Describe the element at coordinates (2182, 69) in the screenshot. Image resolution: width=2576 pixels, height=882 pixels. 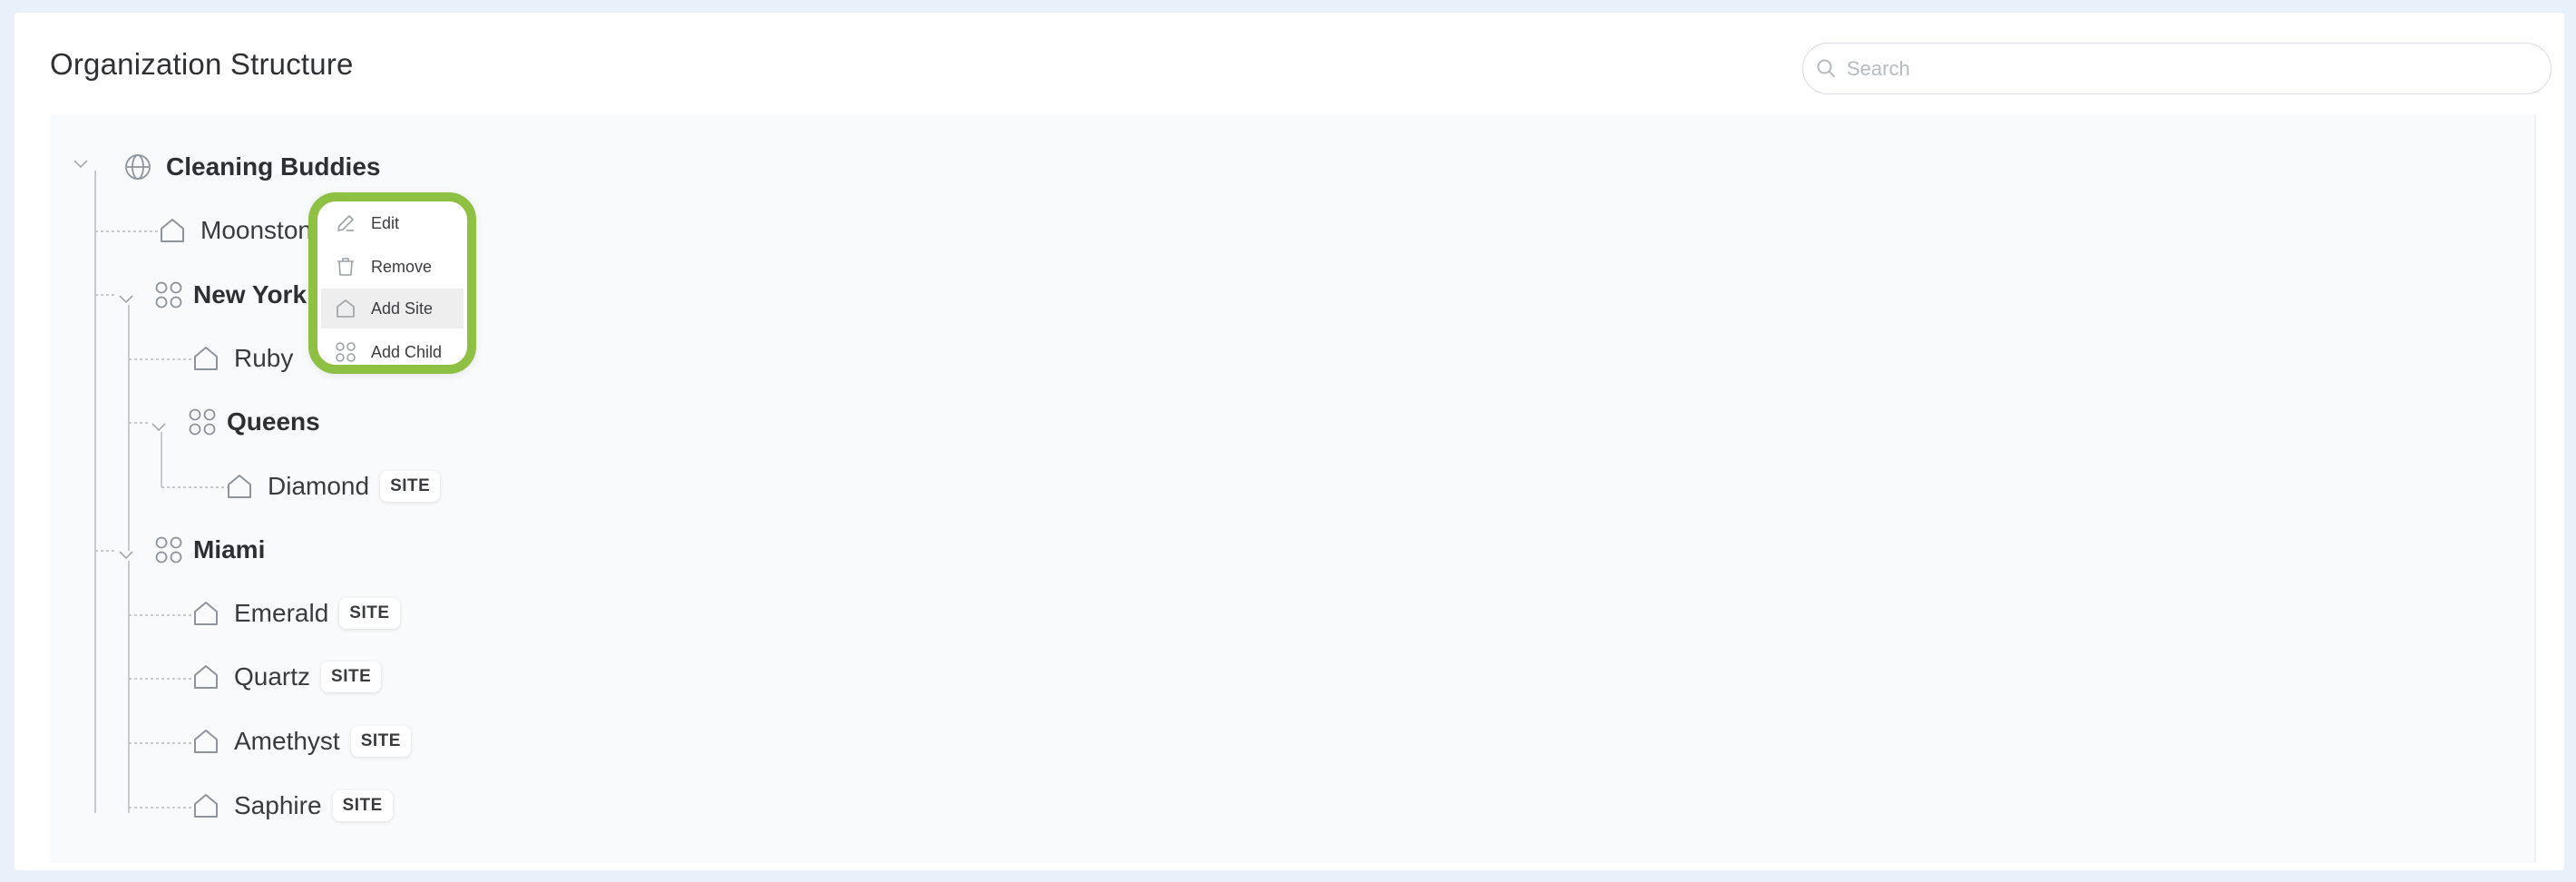
I see `search-input` at that location.